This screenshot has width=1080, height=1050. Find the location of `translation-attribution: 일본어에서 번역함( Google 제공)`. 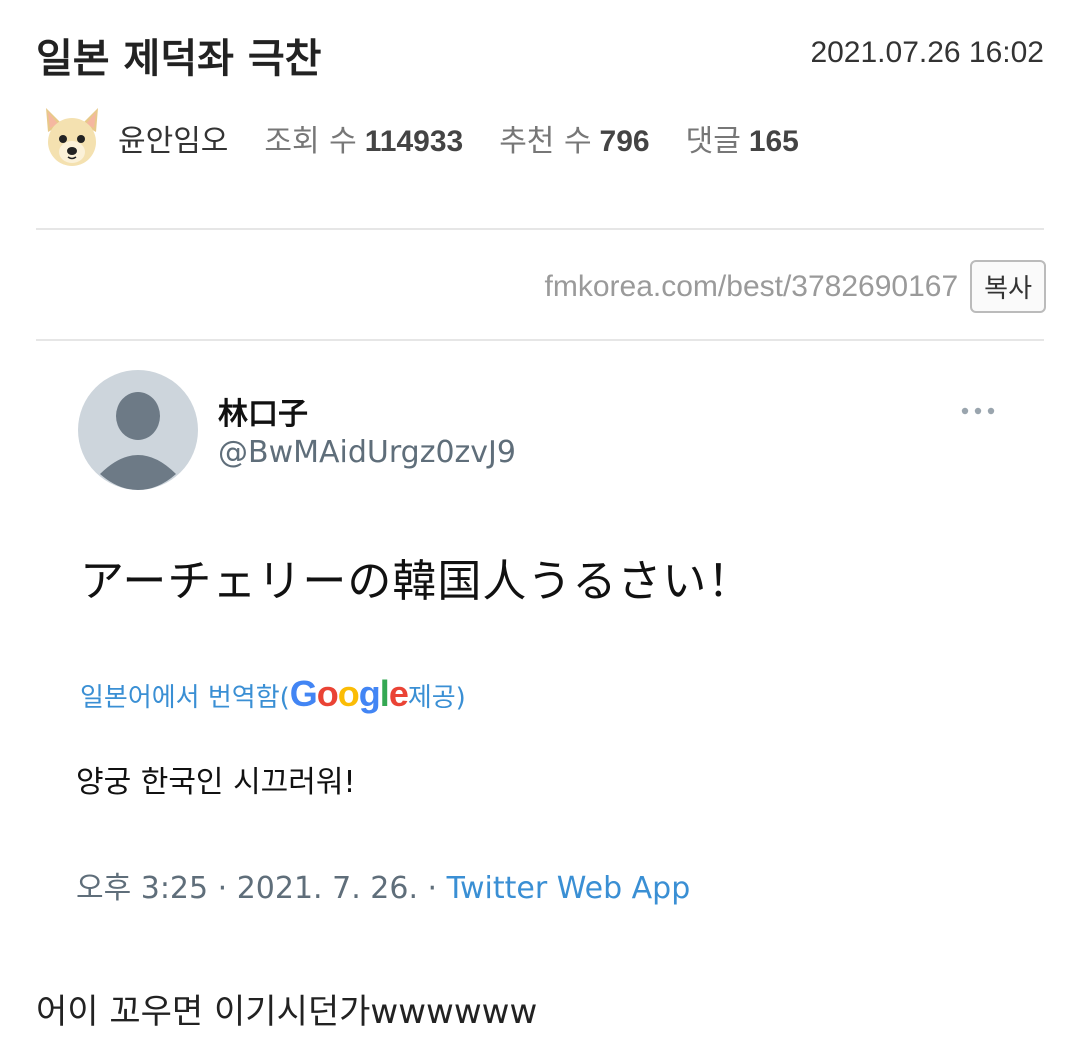

translation-attribution: 일본어에서 번역함( Google 제공) is located at coordinates (273, 694).